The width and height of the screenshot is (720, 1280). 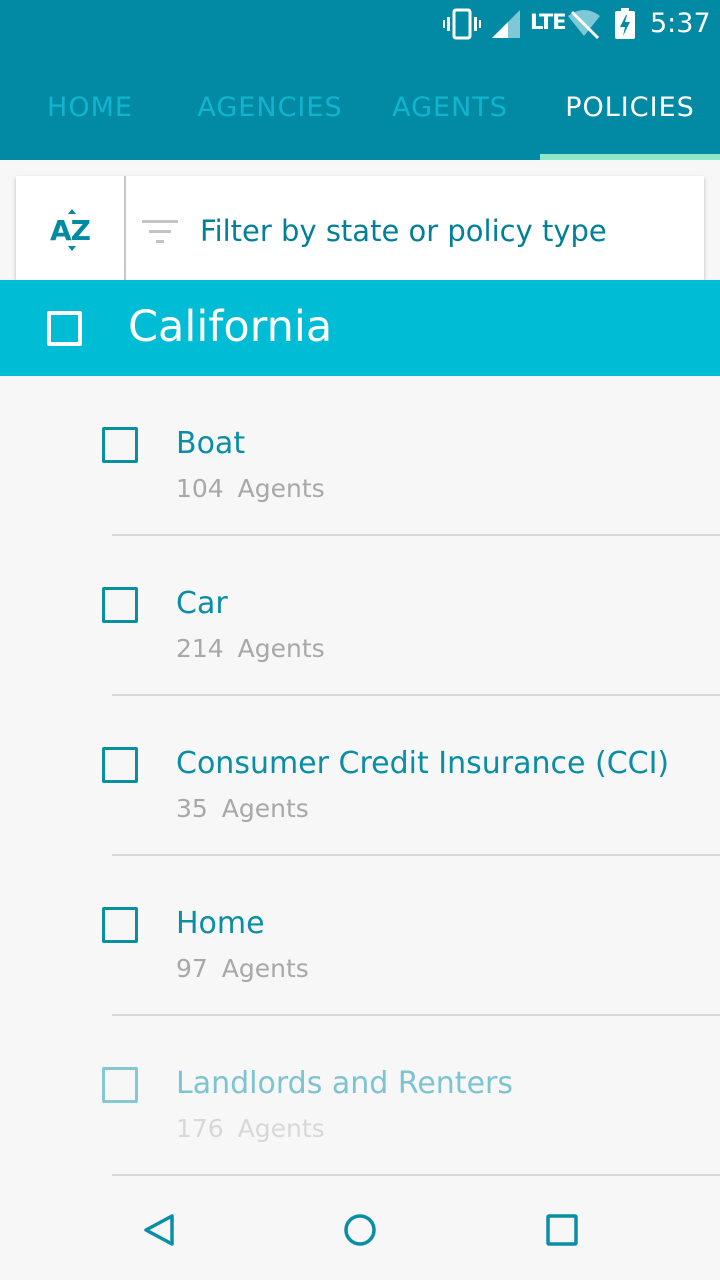 I want to click on agent-count-value: 176, so click(x=200, y=1128).